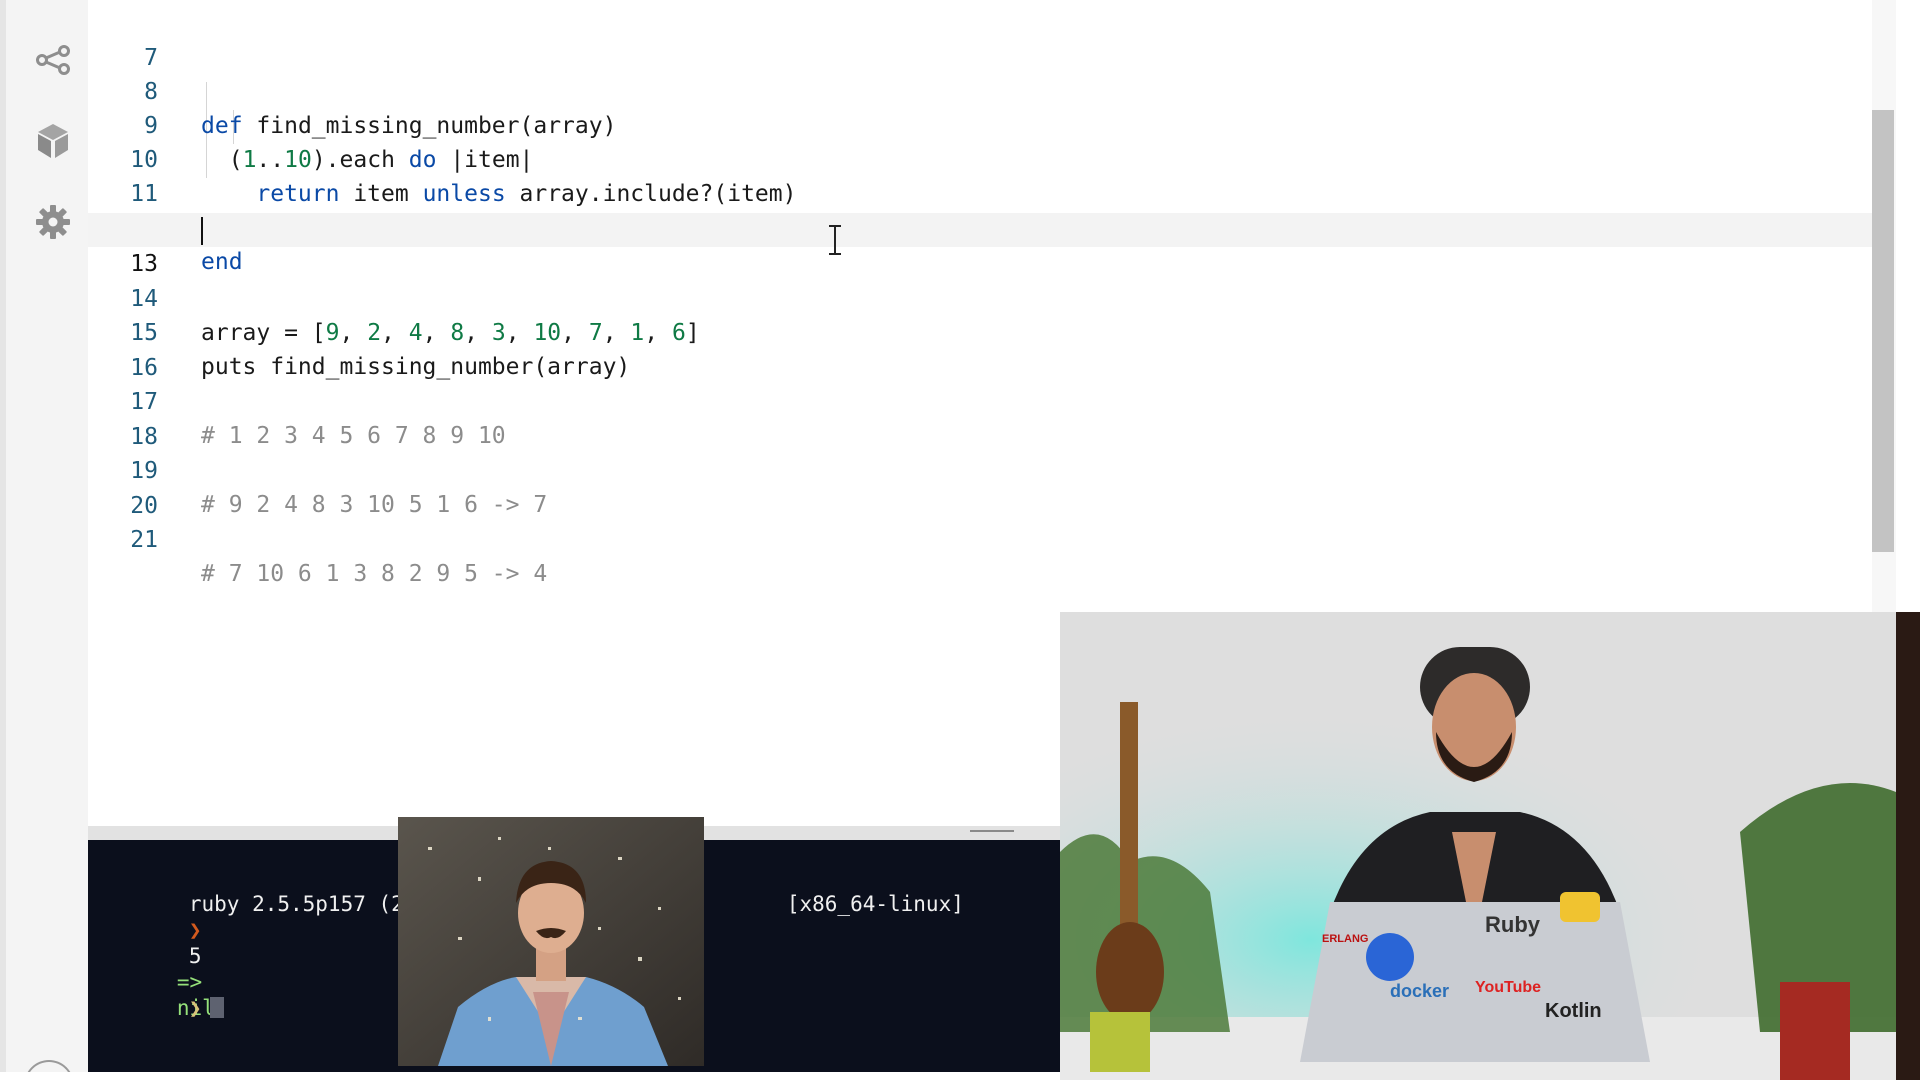 This screenshot has height=1080, width=1920. I want to click on svg-text: Ruby, so click(1513, 924).